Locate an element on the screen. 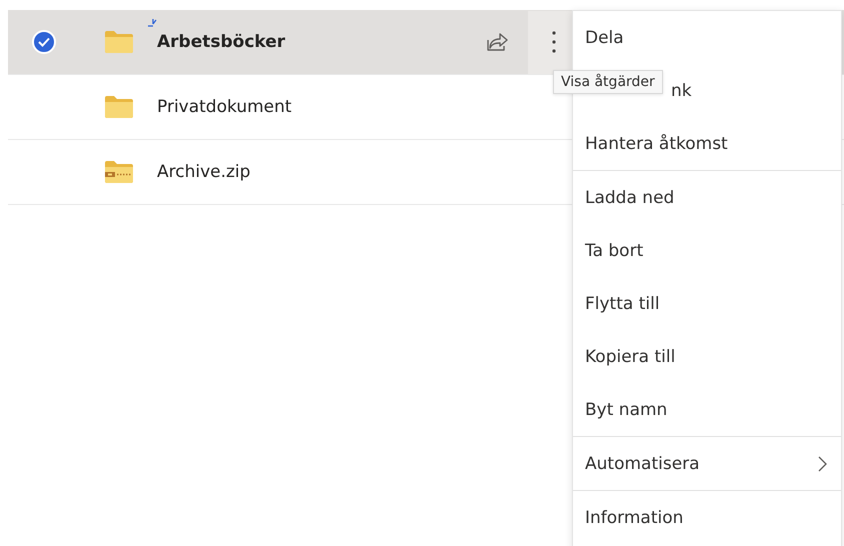 Image resolution: width=844 pixels, height=546 pixels. menu-item: Flytta till is located at coordinates (707, 303).